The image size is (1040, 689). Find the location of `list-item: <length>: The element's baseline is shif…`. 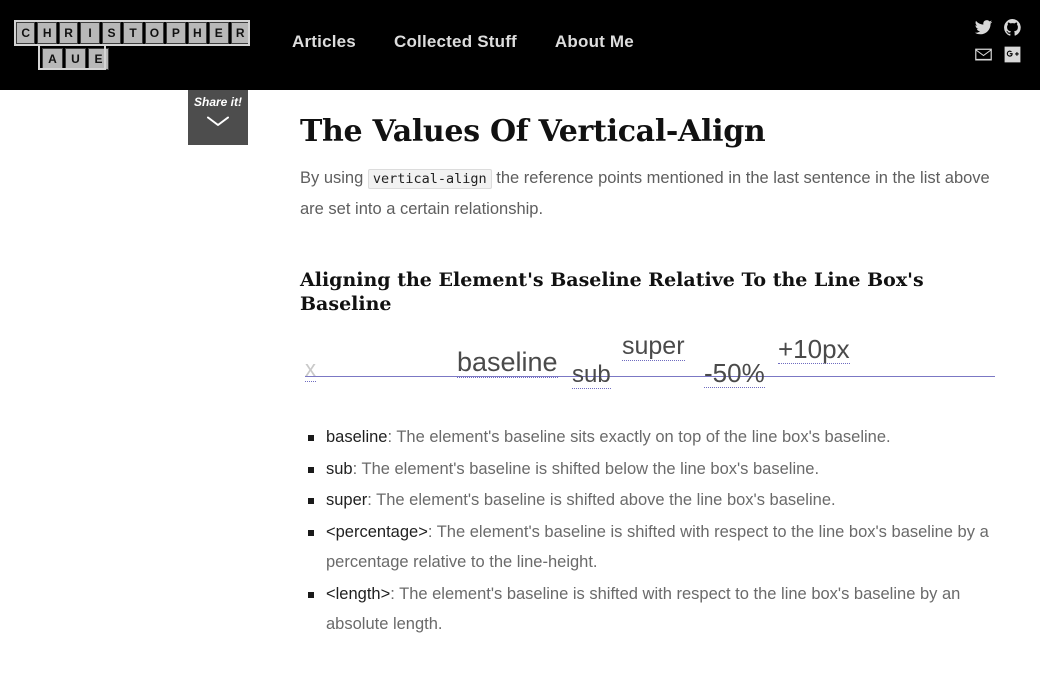

list-item: <length>: The element's baseline is shif… is located at coordinates (645, 609).